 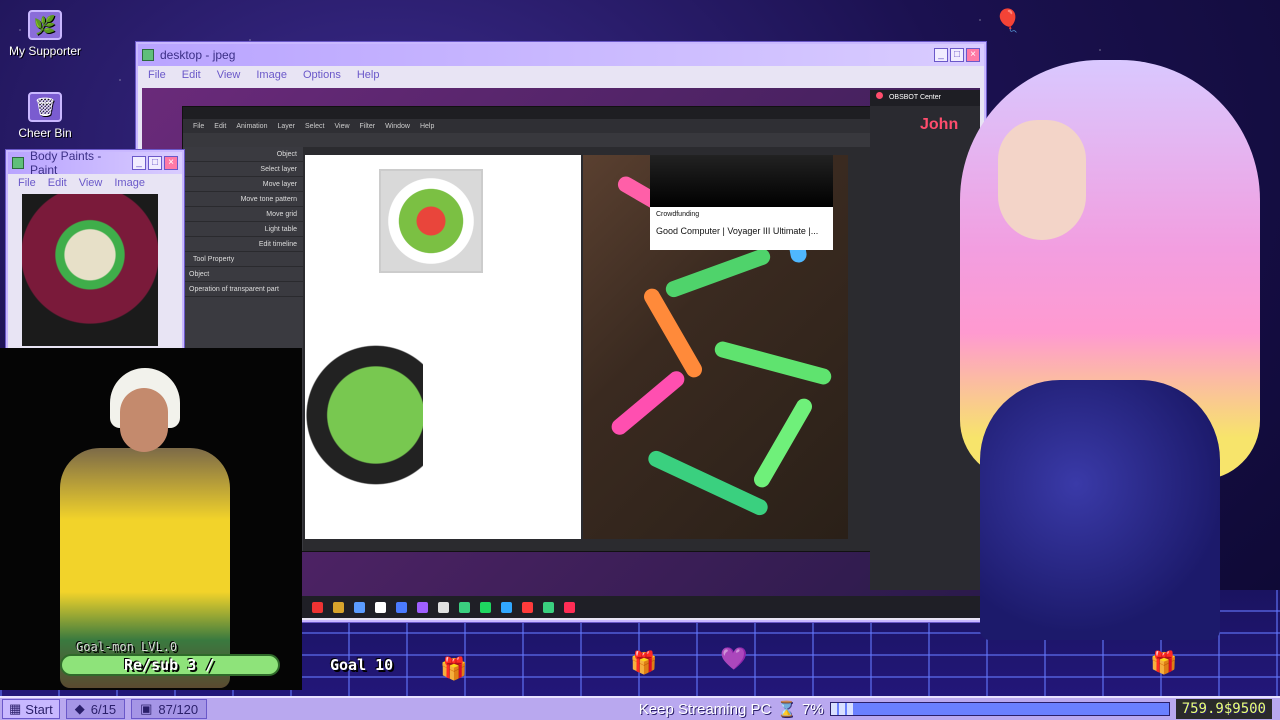 I want to click on streamer-body, so click(x=1100, y=510).